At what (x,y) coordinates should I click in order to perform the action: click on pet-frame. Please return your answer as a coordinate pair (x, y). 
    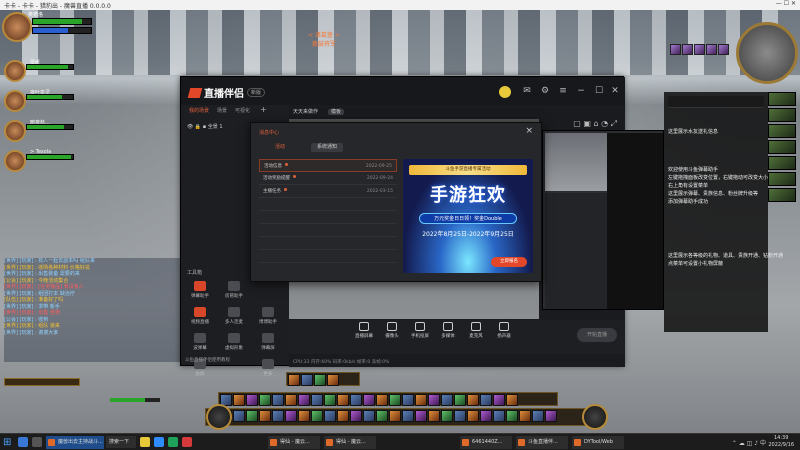
    Looking at the image, I should click on (131, 403).